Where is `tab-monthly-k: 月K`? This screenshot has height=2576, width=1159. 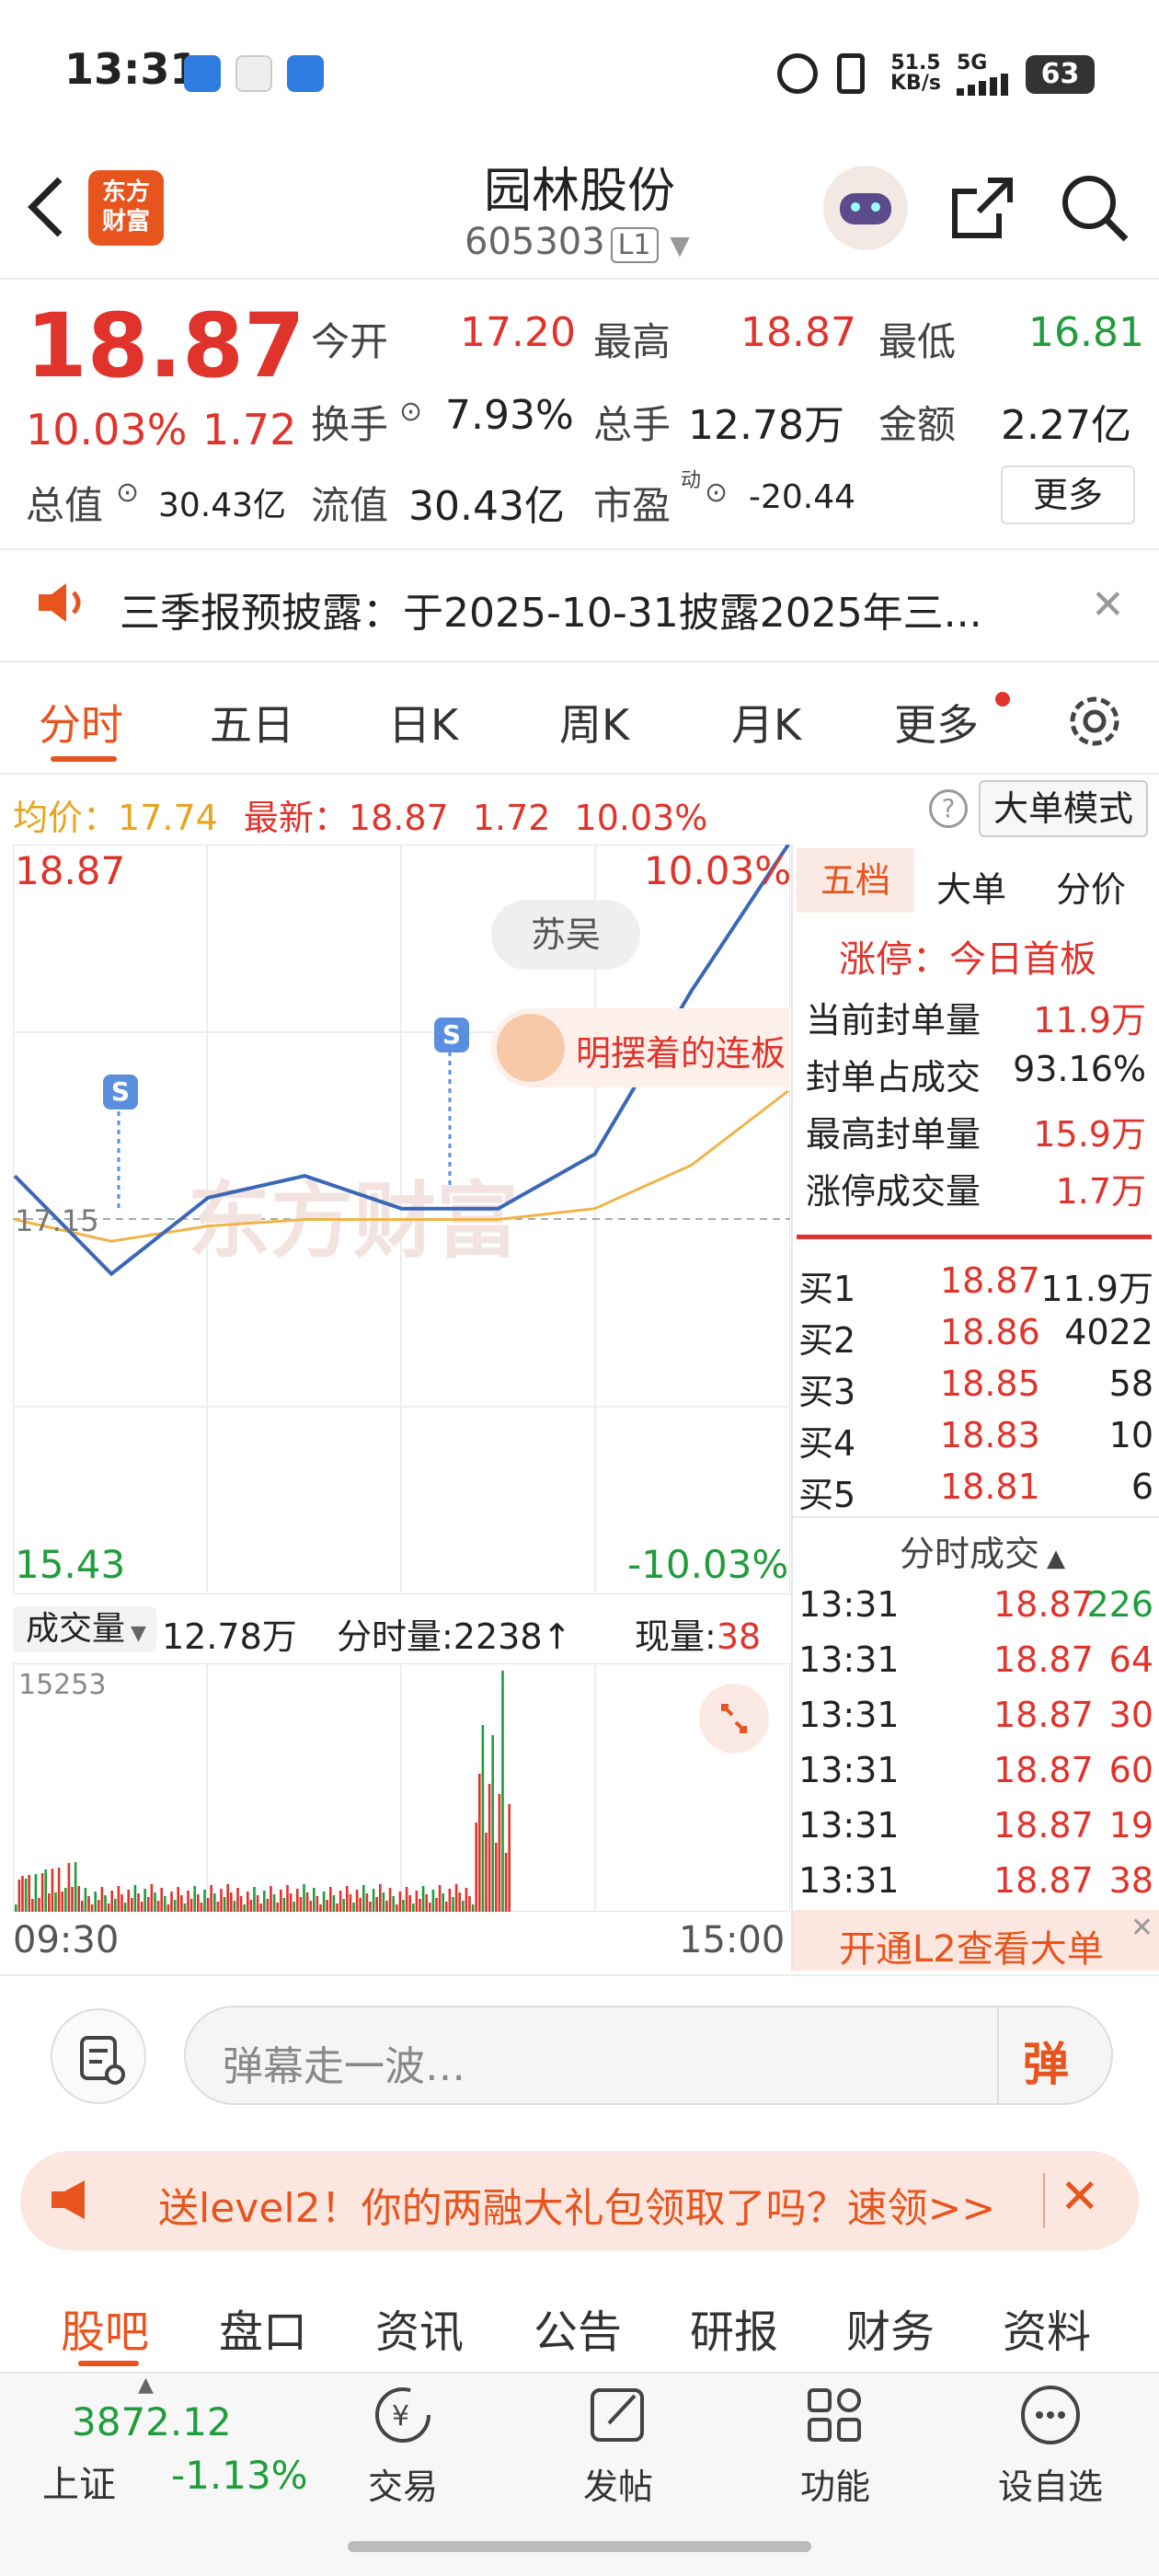
tab-monthly-k: 月K is located at coordinates (766, 722).